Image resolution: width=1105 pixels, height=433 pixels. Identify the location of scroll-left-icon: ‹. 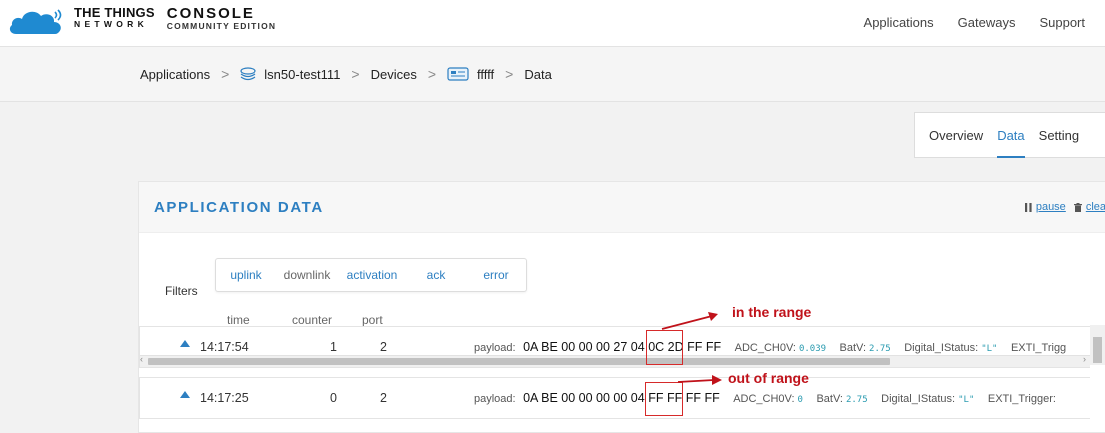
(141, 359).